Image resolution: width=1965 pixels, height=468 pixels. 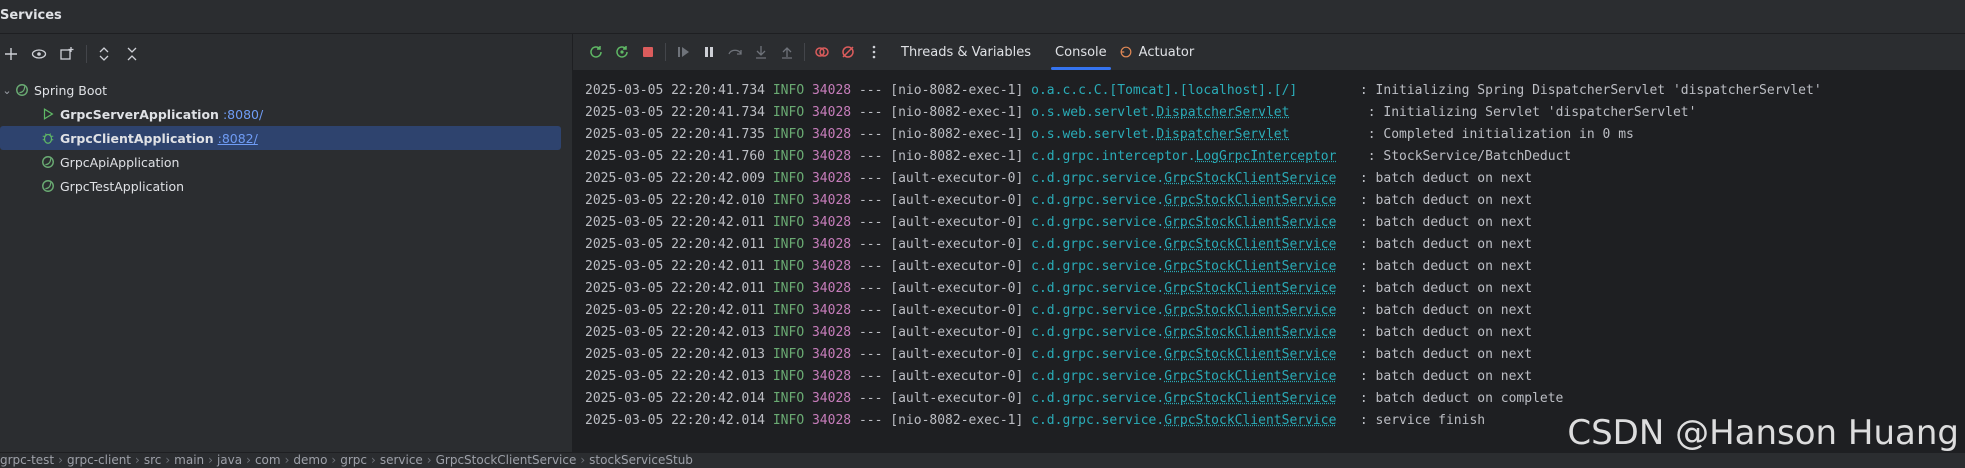 I want to click on pause-icon, so click(x=709, y=52).